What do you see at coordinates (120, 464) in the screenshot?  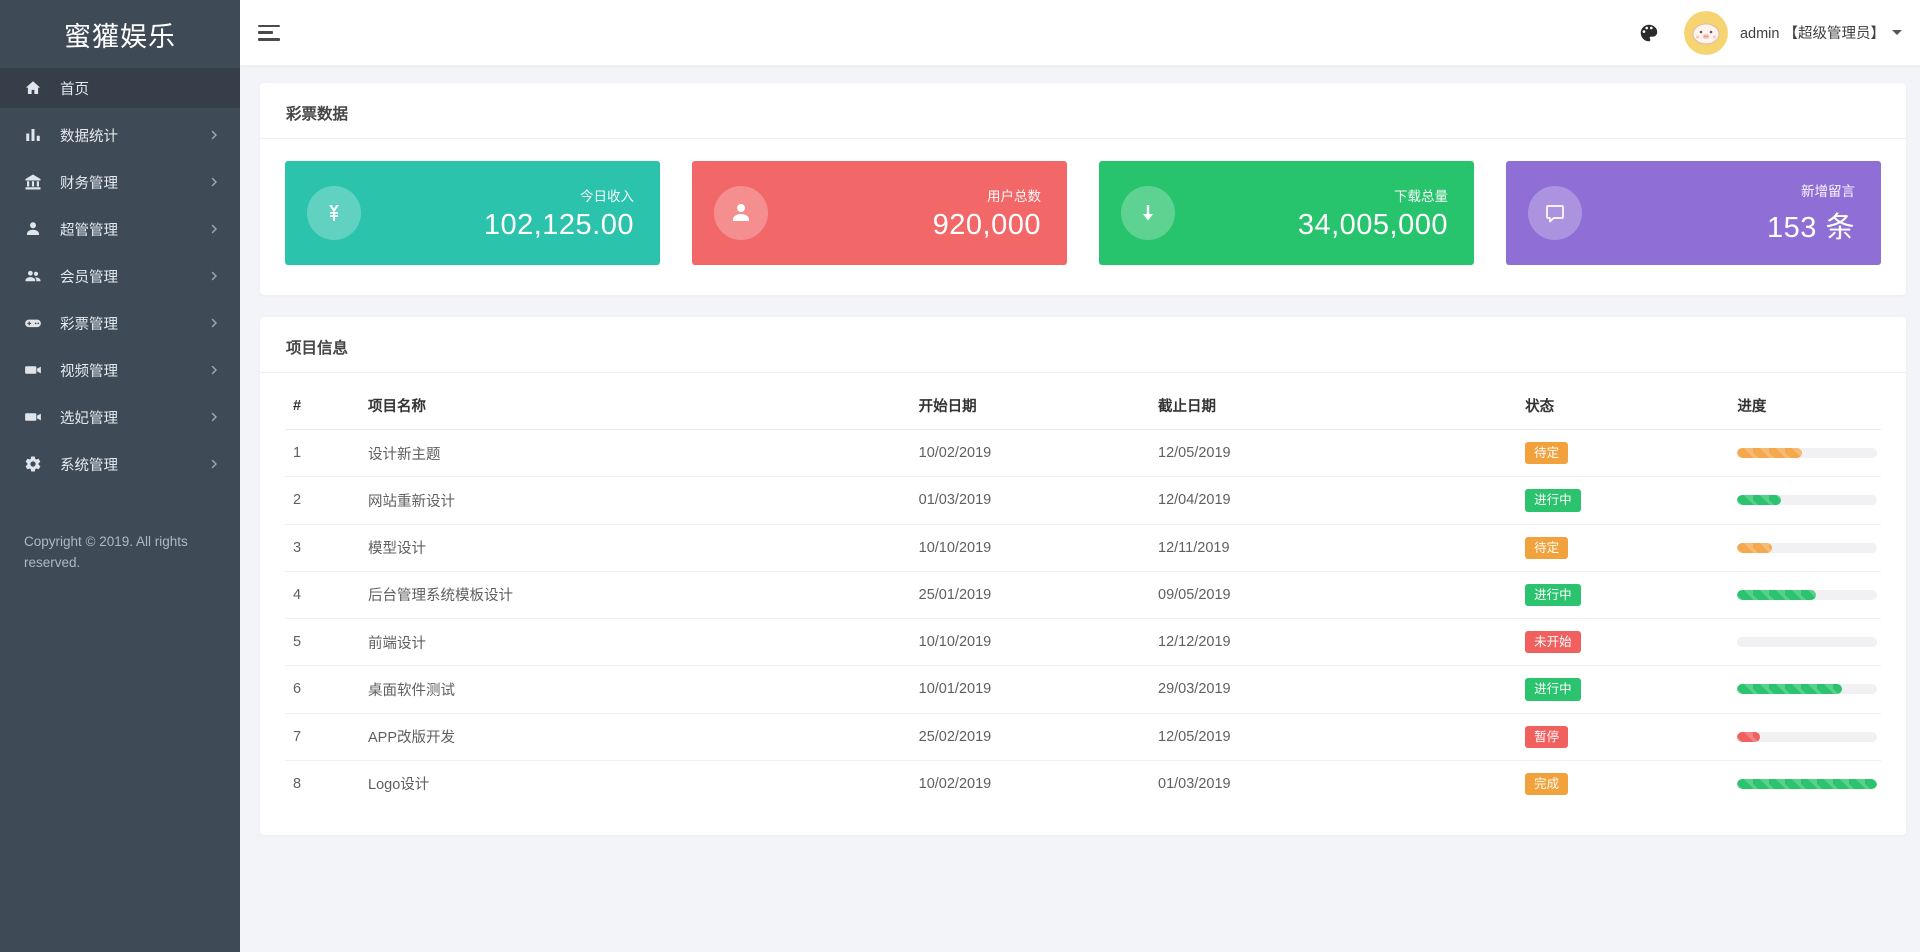 I see `sidebar-item-8: 系统管理` at bounding box center [120, 464].